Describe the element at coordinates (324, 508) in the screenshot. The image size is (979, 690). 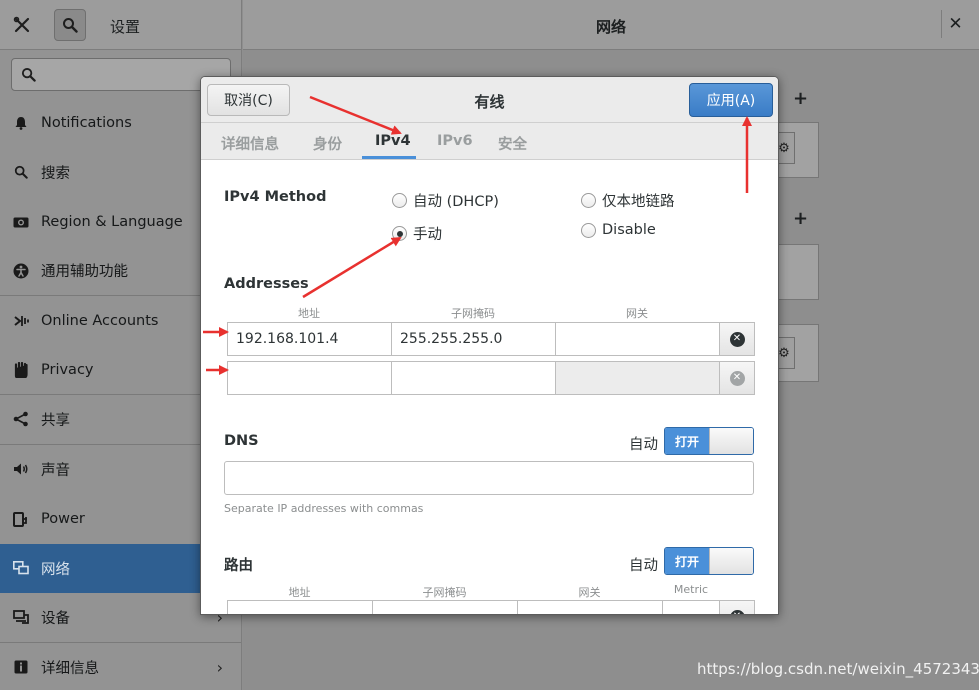
I see `dns-hint: Separate IP addresses with commas` at that location.